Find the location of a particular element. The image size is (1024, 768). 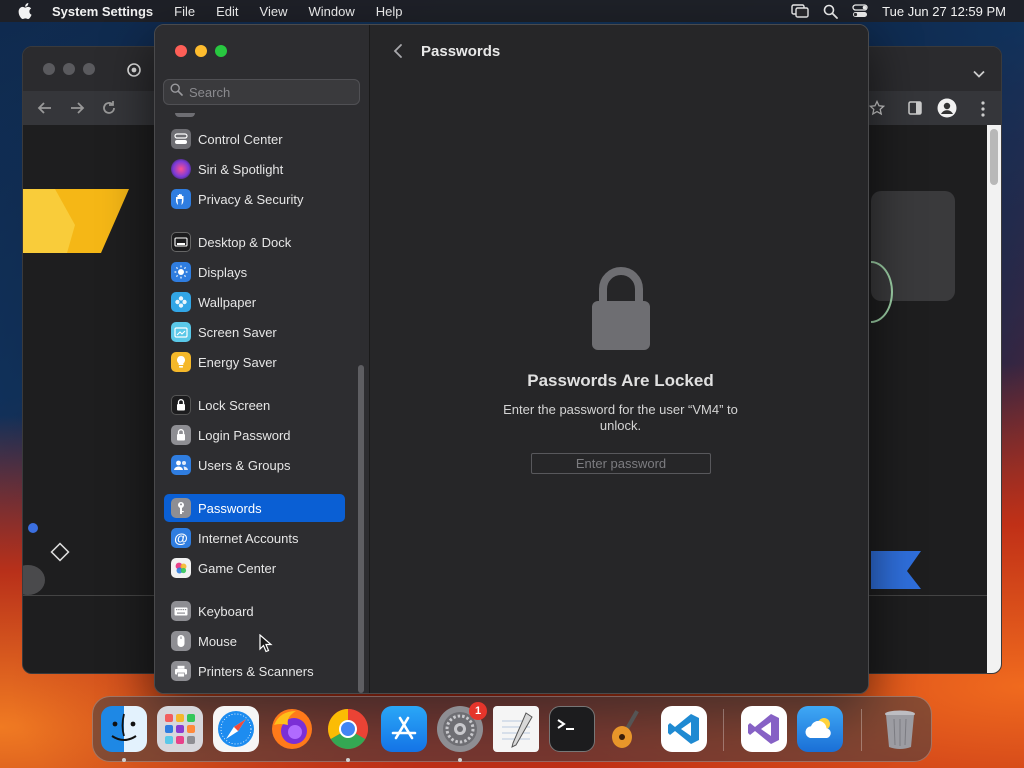

sidebar-item-game-center: Game Center is located at coordinates (254, 568).